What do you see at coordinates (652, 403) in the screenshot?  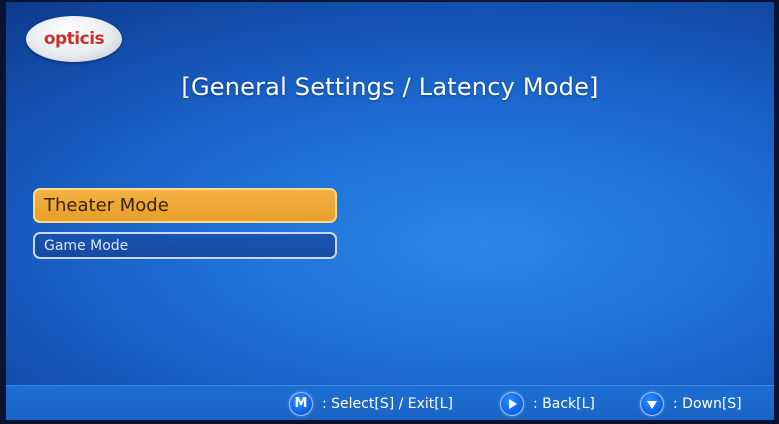 I see `down-arrow-icon` at bounding box center [652, 403].